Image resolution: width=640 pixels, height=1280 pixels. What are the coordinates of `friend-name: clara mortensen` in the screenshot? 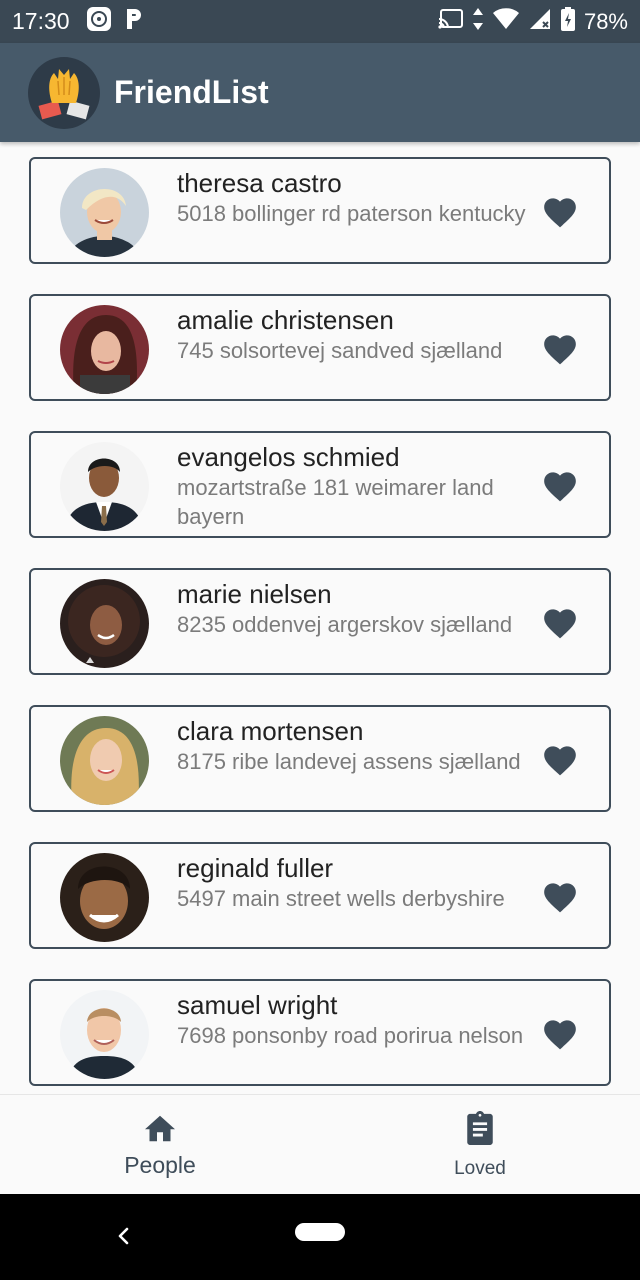 It's located at (270, 731).